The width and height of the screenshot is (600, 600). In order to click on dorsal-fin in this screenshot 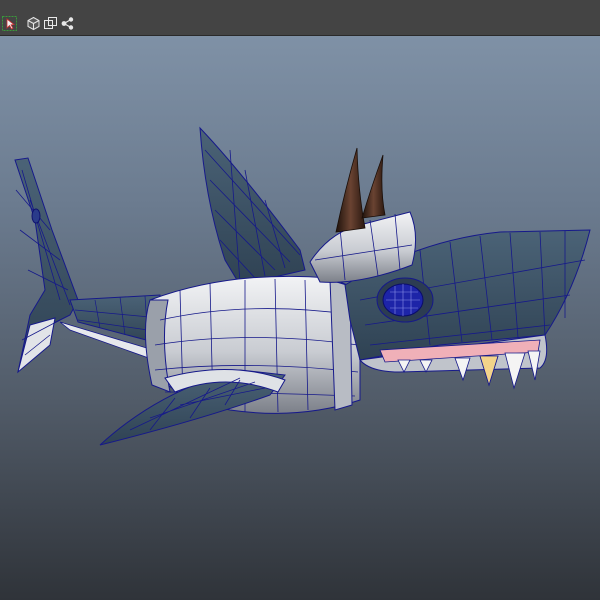, I will do `click(252, 206)`.